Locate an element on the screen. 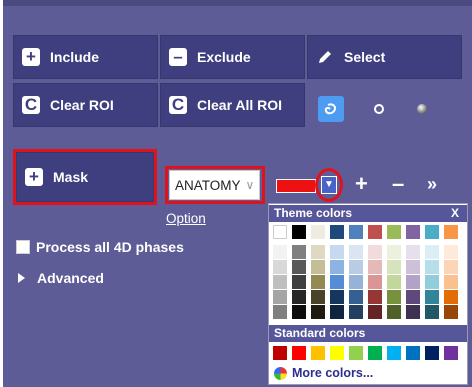  process-4d-checkbox is located at coordinates (23, 247).